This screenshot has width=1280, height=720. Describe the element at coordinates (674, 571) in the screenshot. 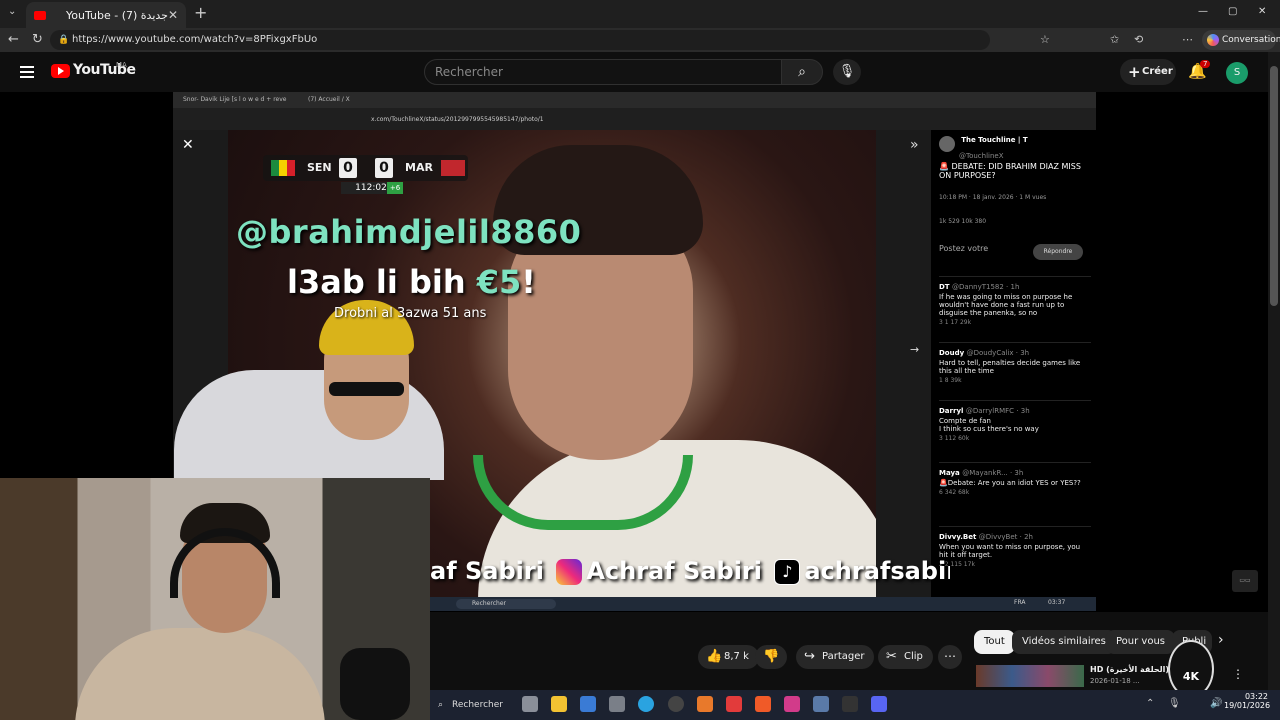

I see `banner-name-2: Achraf Sabiri` at that location.